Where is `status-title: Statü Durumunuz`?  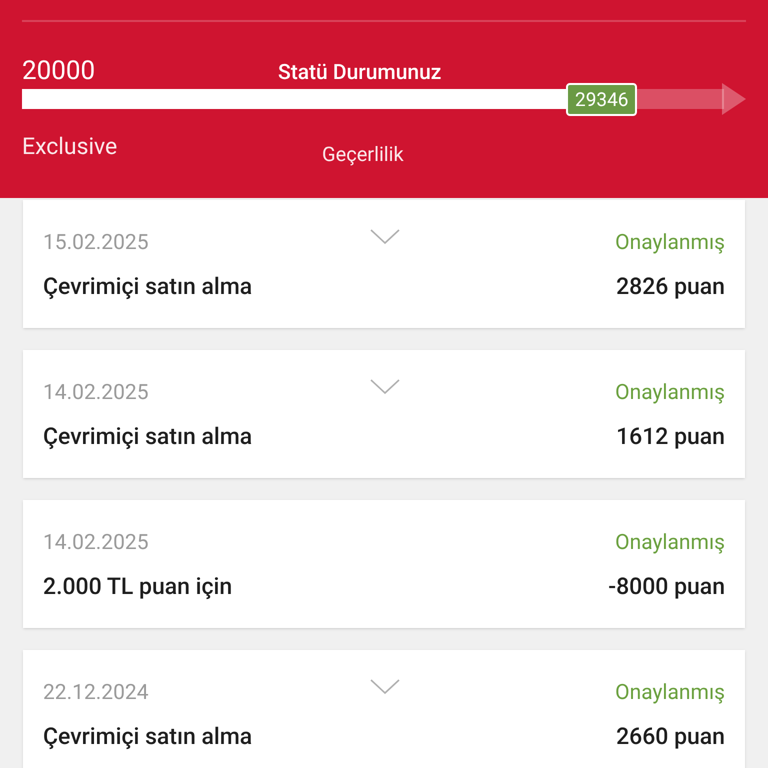
status-title: Statü Durumunuz is located at coordinates (360, 73).